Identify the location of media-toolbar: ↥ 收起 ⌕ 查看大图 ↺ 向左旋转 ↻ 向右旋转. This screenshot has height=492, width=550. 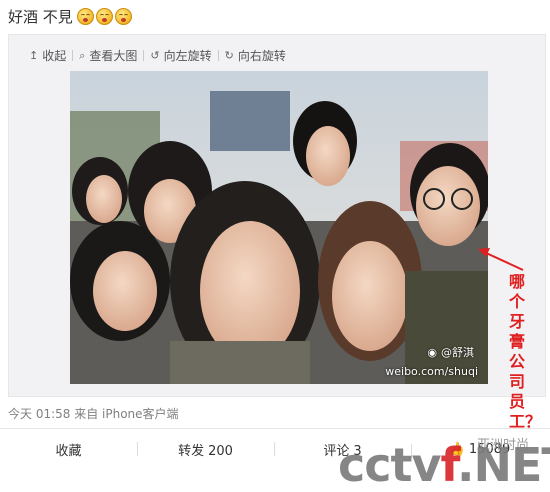
(157, 55).